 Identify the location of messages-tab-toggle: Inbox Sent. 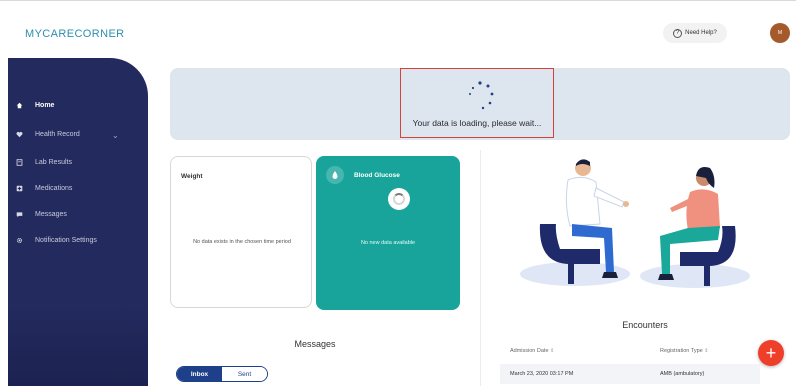
(222, 374).